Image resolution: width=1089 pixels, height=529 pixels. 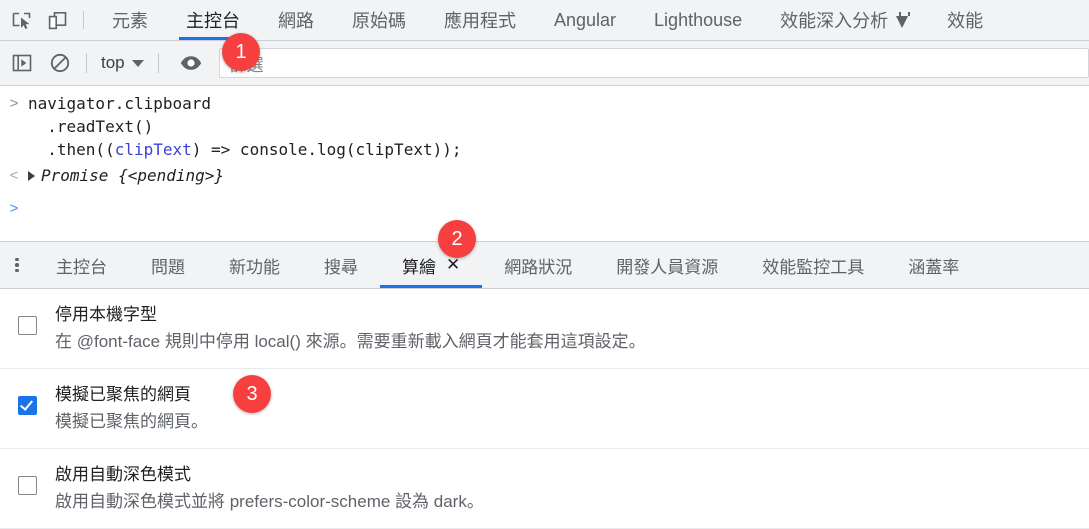 I want to click on drawer-more-options-button, so click(x=17, y=265).